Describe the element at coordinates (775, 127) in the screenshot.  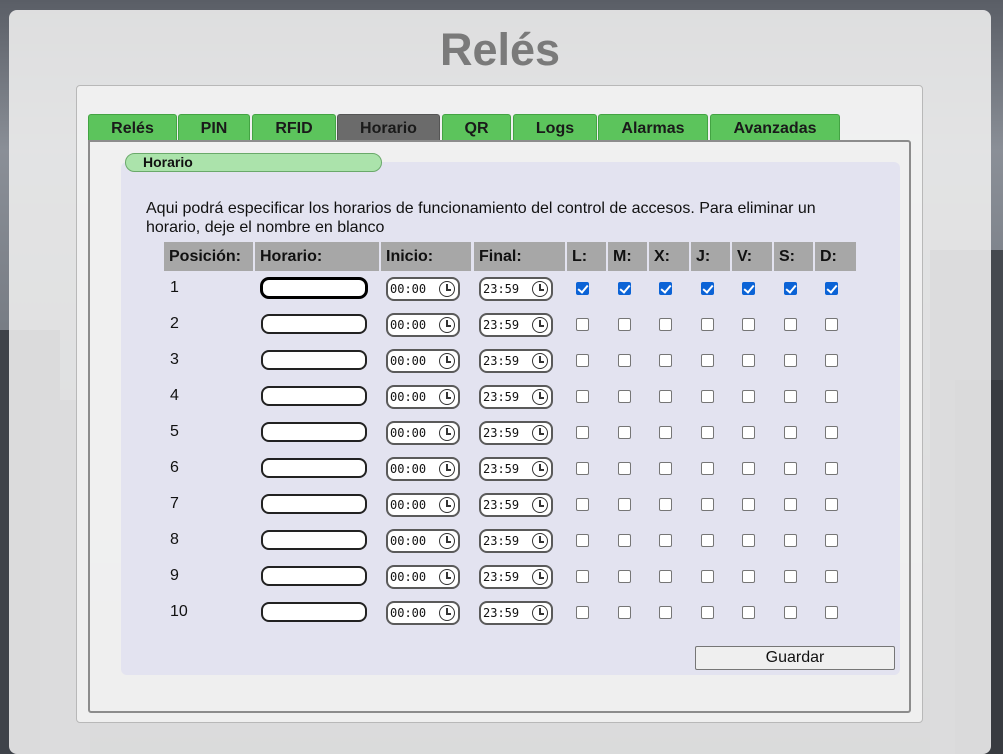
I see `tab-avanzadas: Avanzadas` at that location.